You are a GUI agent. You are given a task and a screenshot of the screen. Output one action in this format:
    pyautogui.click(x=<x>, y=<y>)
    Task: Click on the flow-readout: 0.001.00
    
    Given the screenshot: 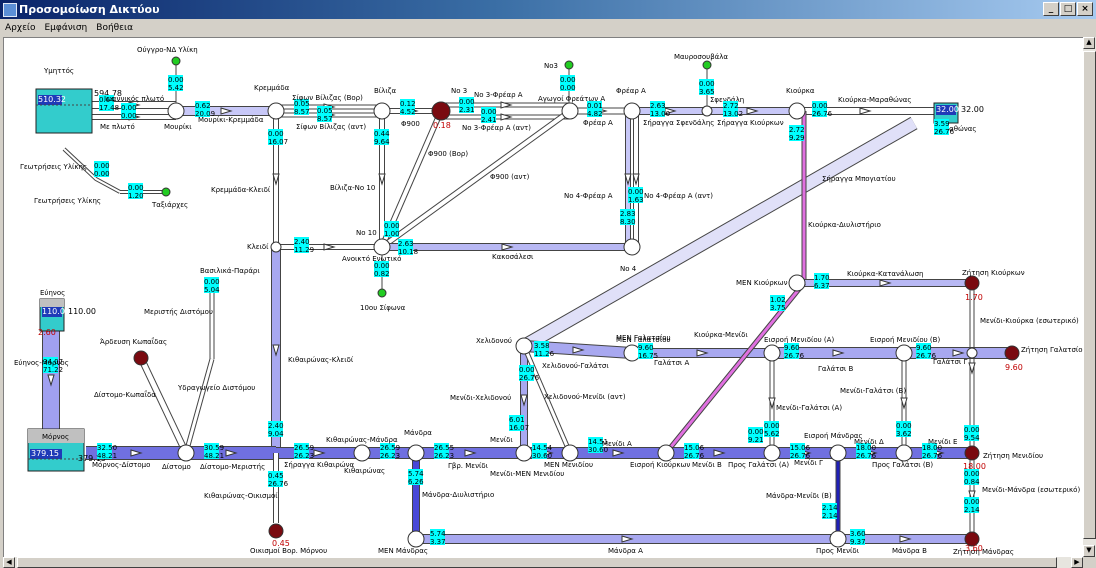 What is the action you would take?
    pyautogui.click(x=392, y=229)
    